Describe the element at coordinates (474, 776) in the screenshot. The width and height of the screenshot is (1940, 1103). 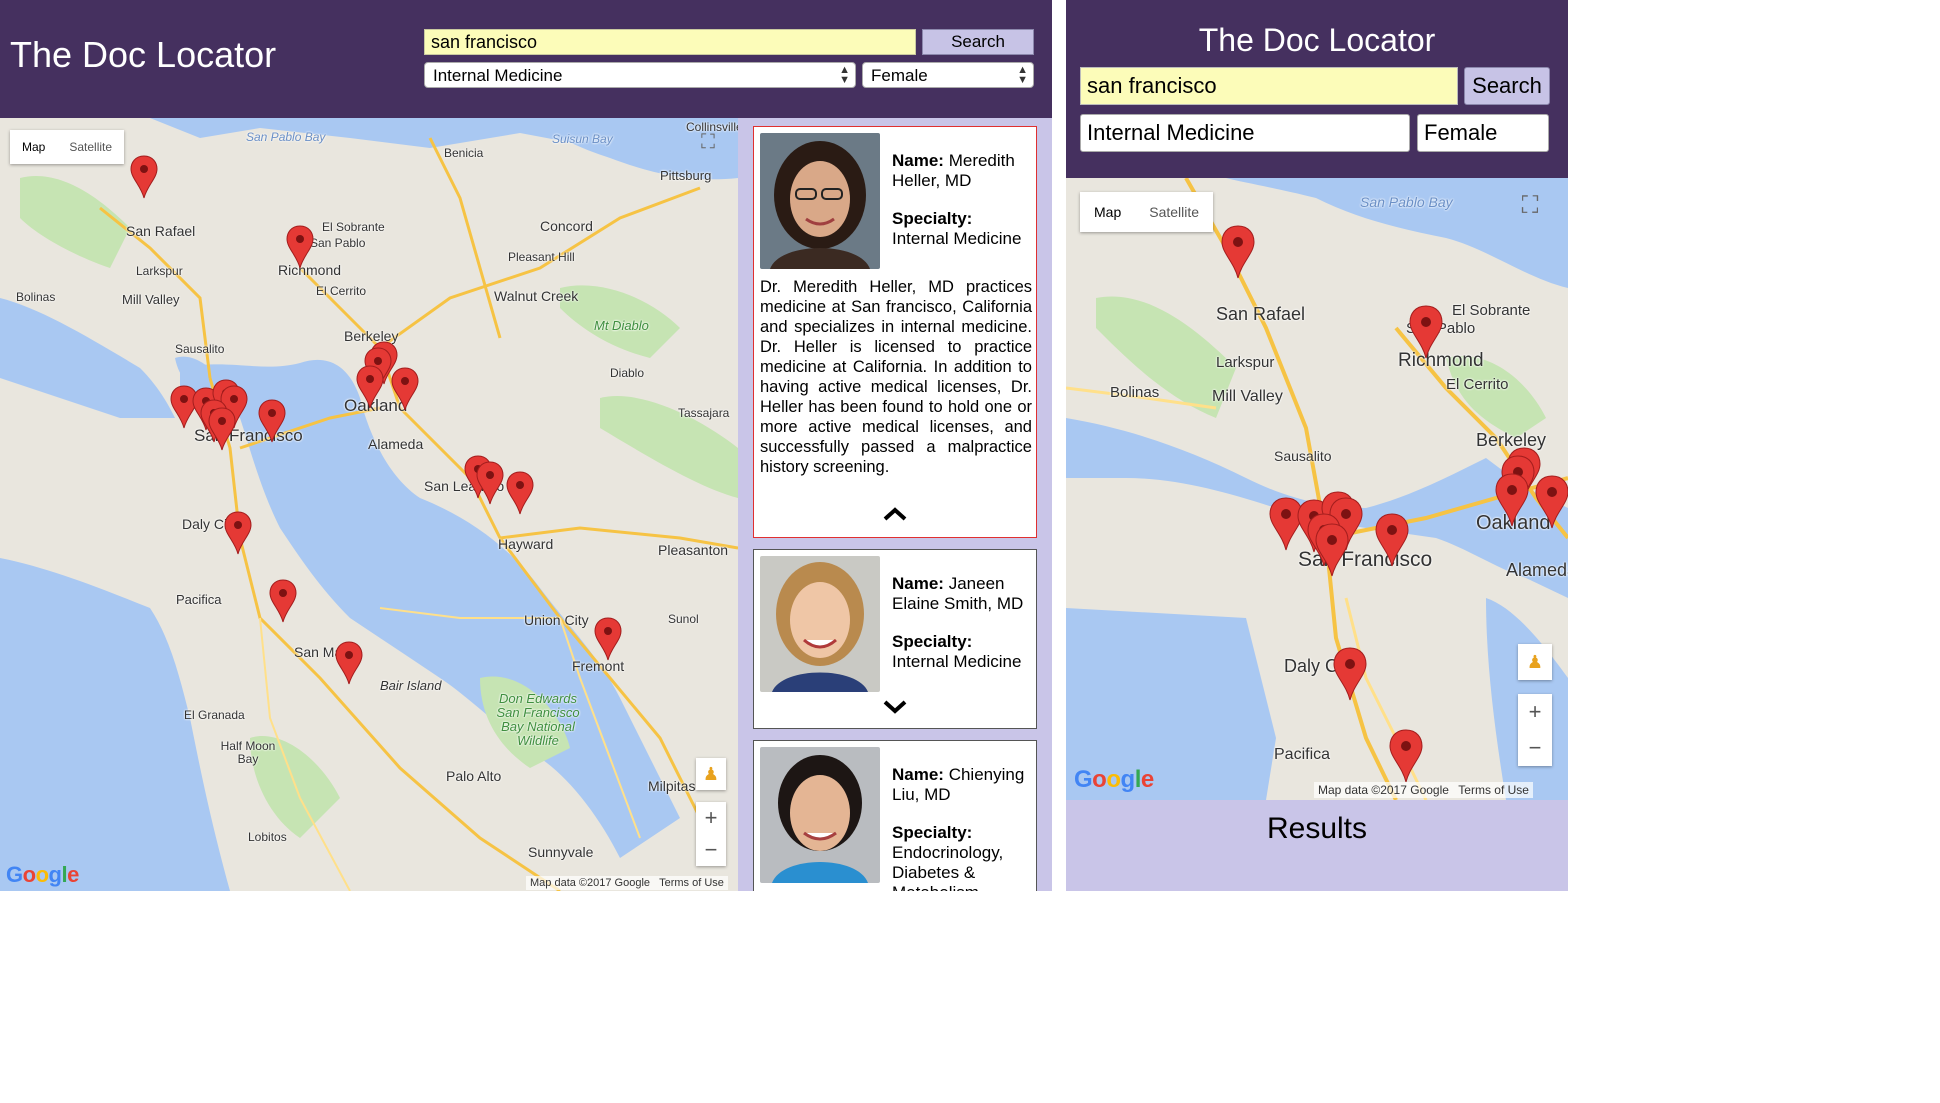
I see `place-label: Palo Alto` at that location.